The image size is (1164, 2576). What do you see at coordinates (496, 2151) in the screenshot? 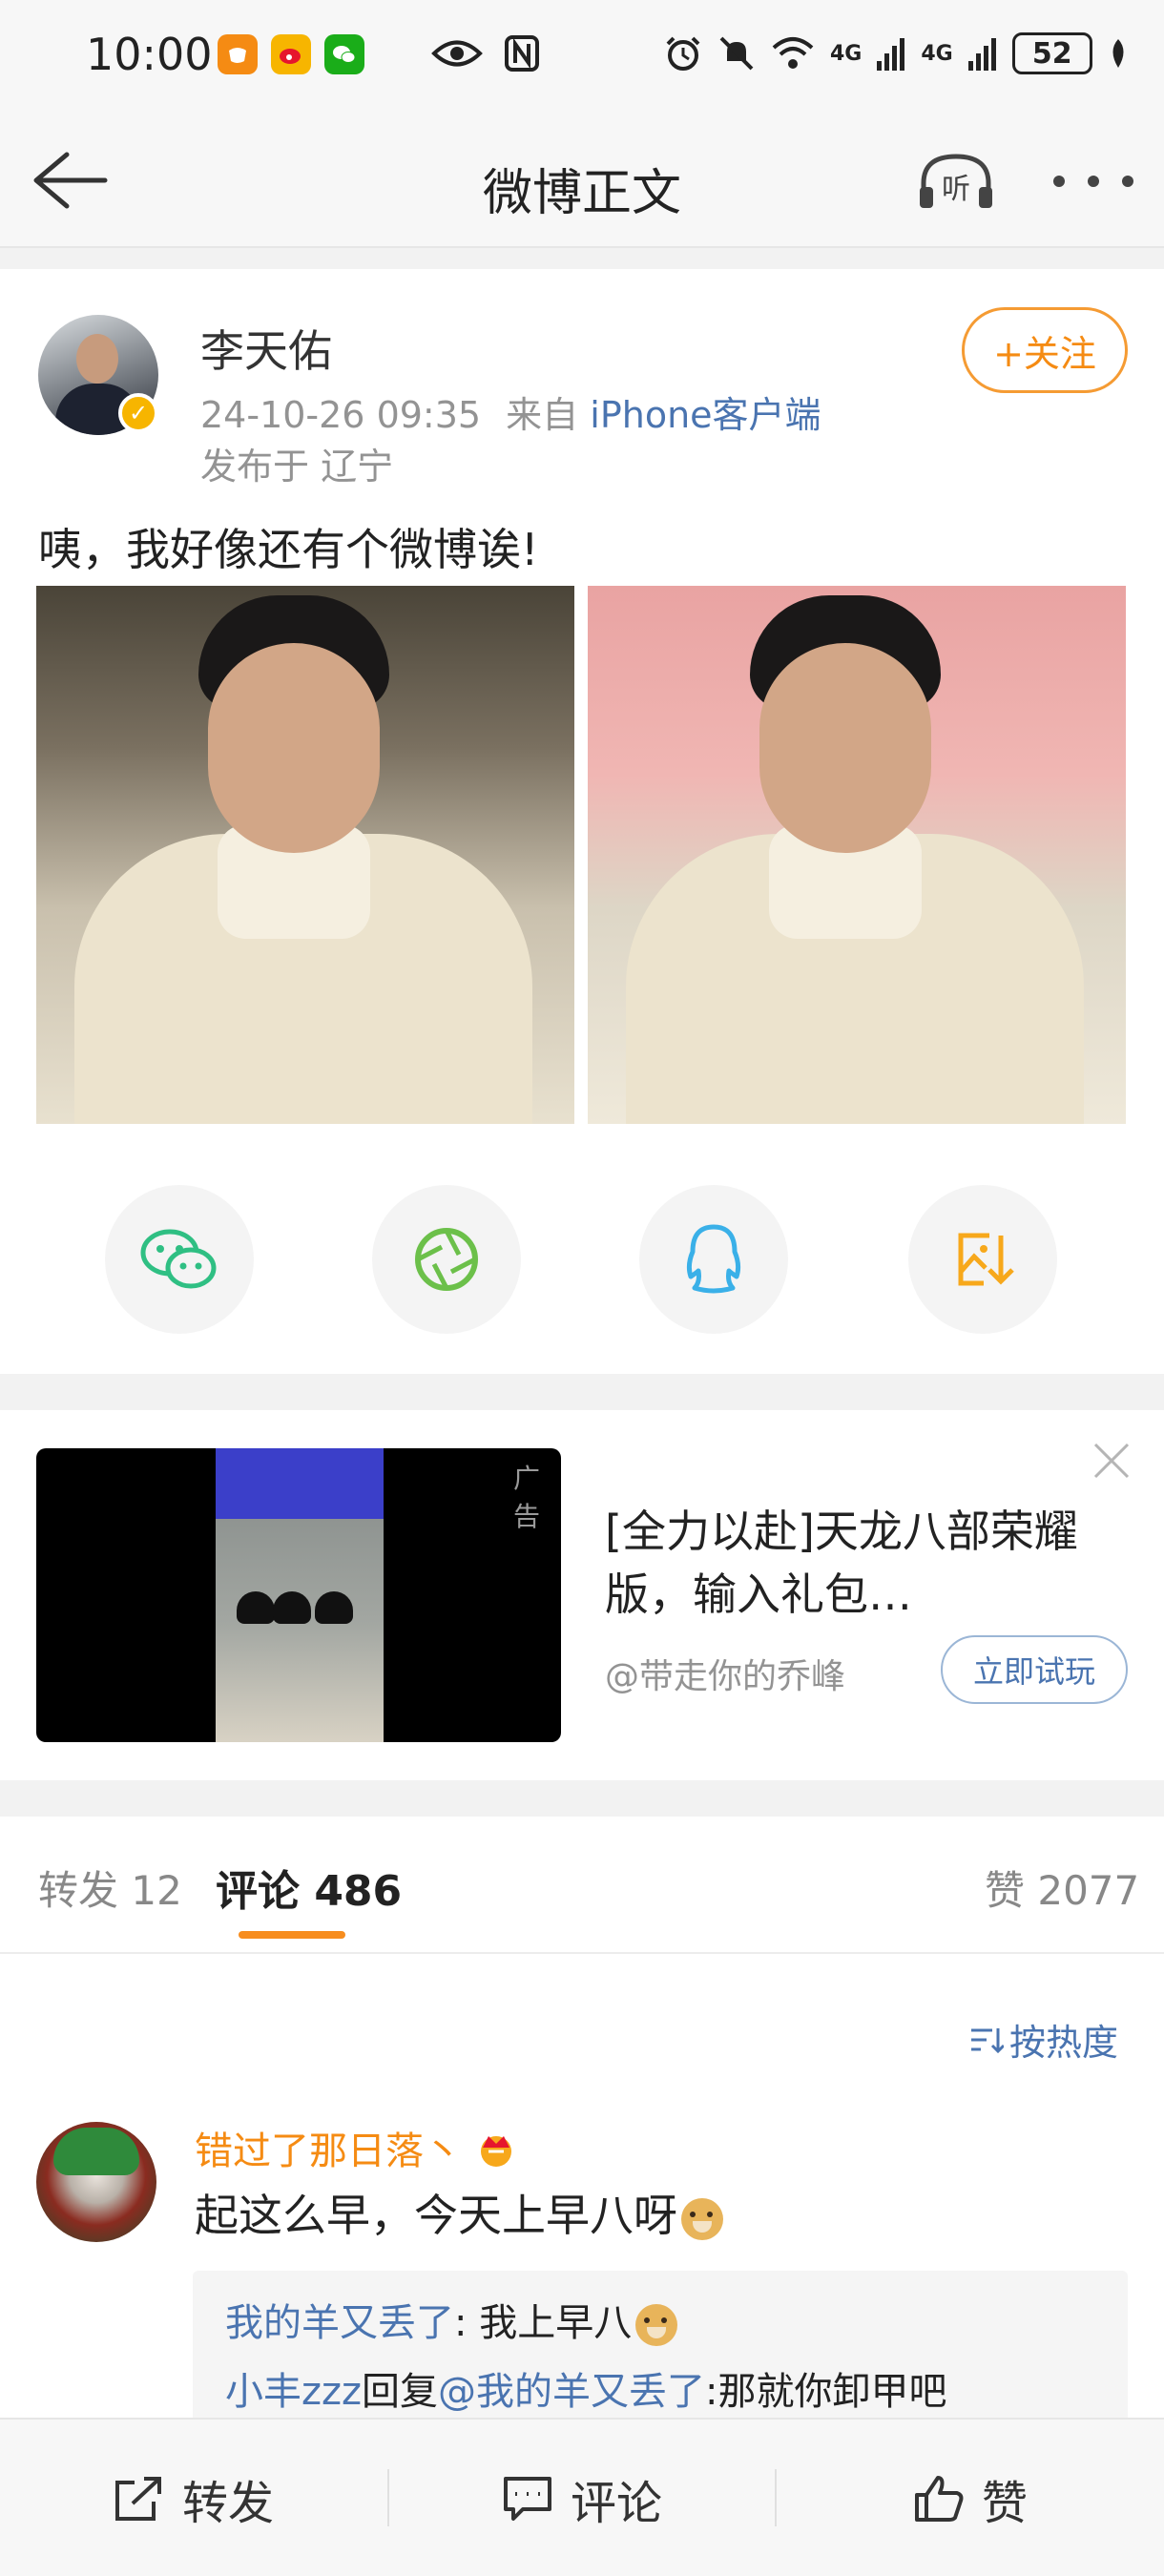
I see `crown-badge-icon` at bounding box center [496, 2151].